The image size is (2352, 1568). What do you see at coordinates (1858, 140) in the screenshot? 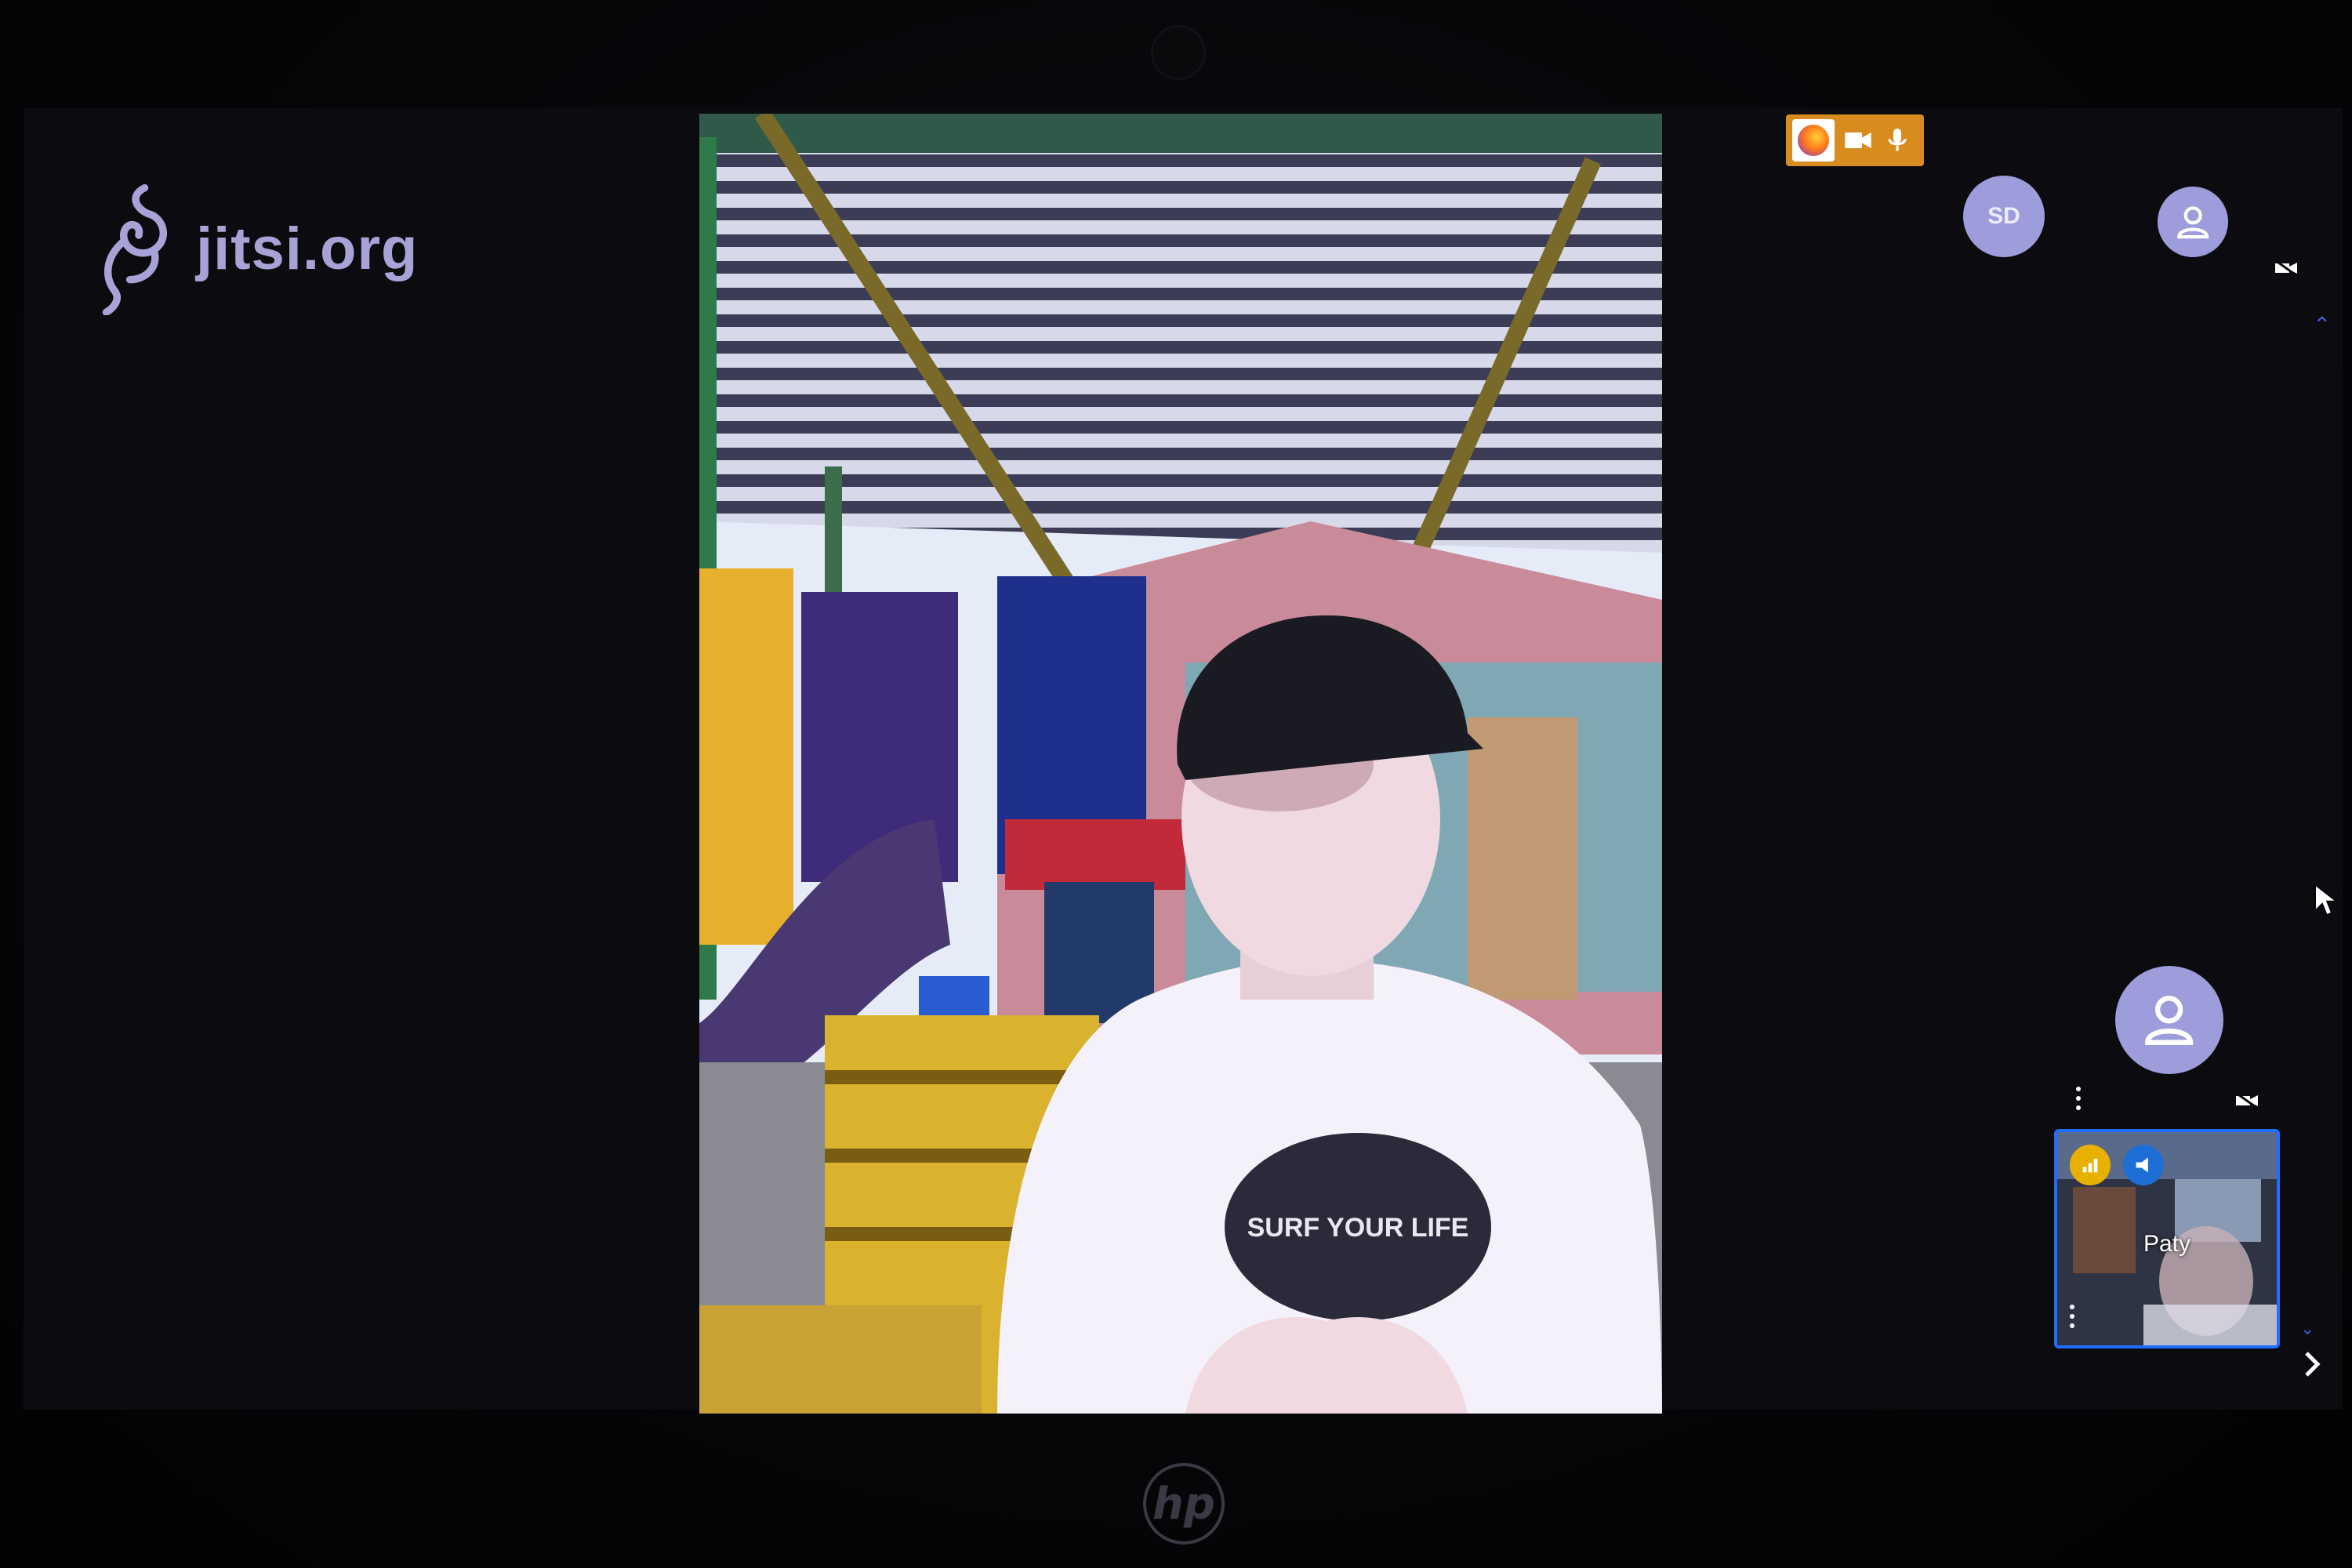
I see `camera-icon` at bounding box center [1858, 140].